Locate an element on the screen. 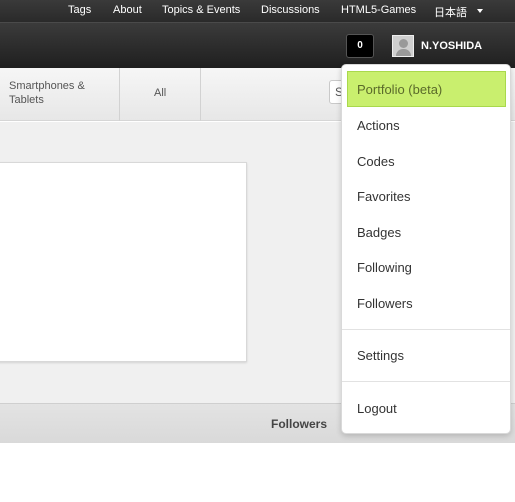 The image size is (515, 502). category-label: All is located at coordinates (160, 93).